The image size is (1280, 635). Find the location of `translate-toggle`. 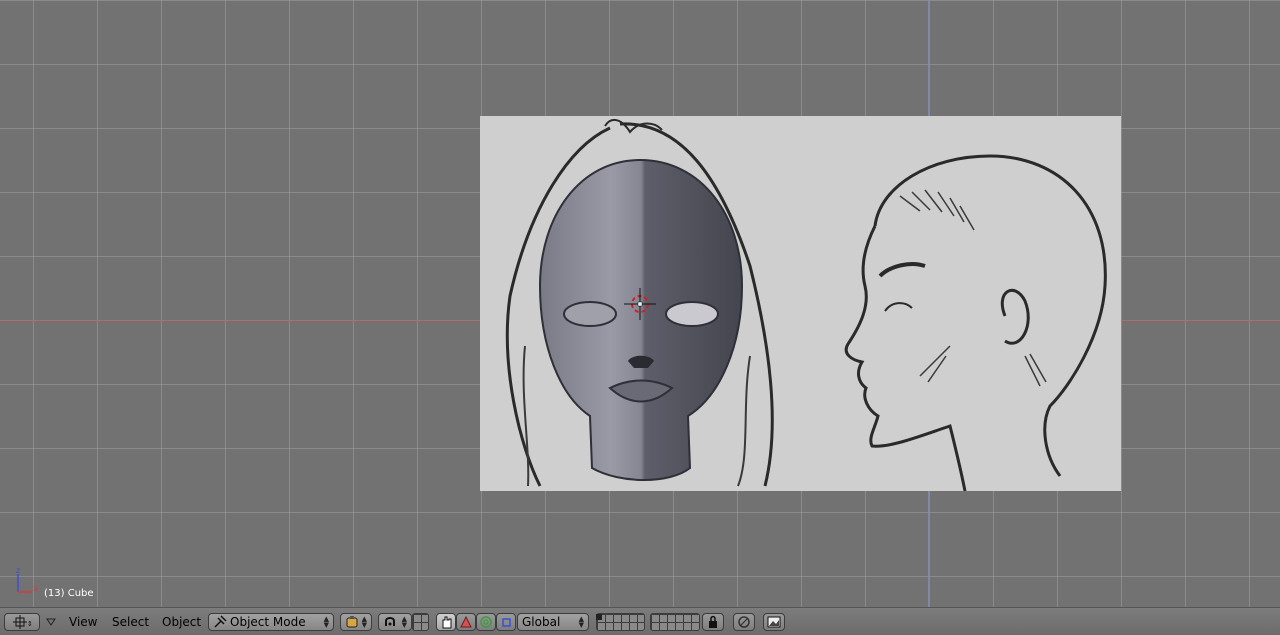

translate-toggle is located at coordinates (466, 622).